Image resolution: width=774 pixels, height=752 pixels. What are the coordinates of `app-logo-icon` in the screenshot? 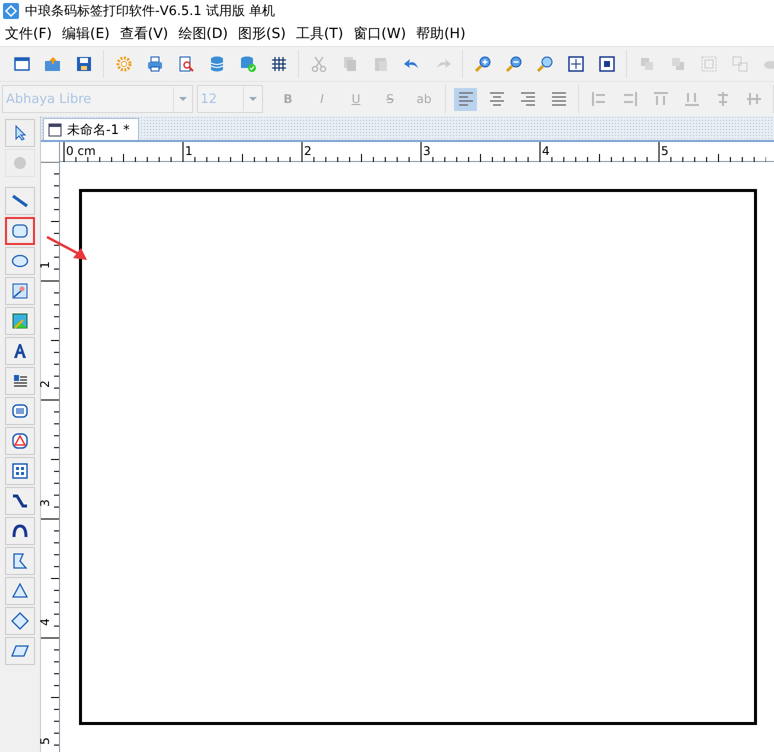 It's located at (11, 11).